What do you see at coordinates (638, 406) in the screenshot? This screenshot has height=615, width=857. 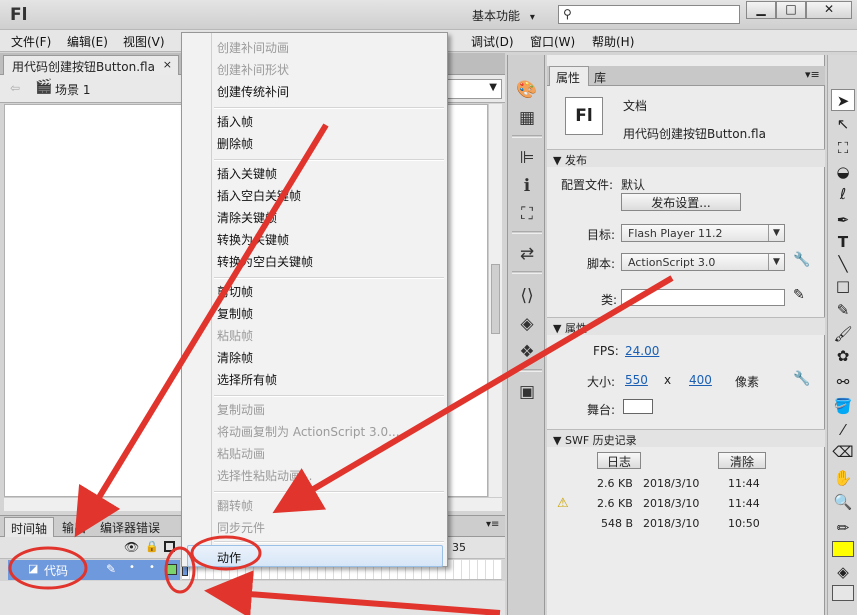 I see `stage-color-swatch` at bounding box center [638, 406].